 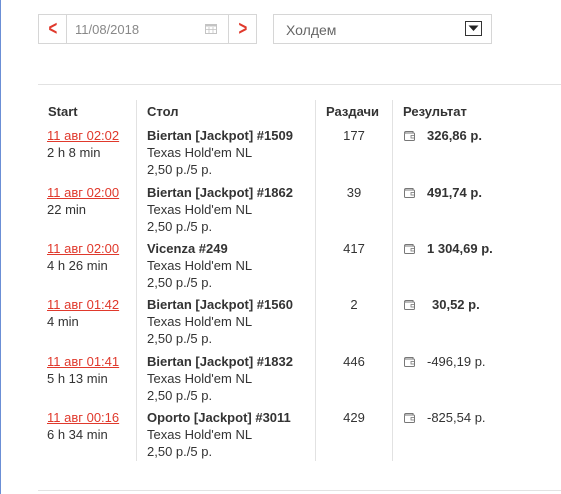 What do you see at coordinates (456, 361) in the screenshot?
I see `result-value: -496,19 р.` at bounding box center [456, 361].